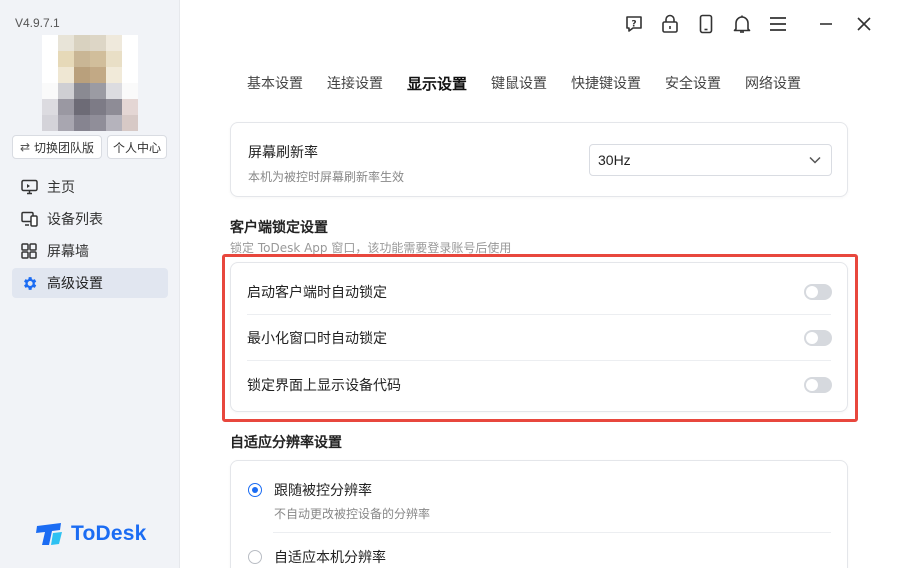  What do you see at coordinates (539, 292) in the screenshot?
I see `lock-row-on-startup: 启动客户端时自动锁定` at bounding box center [539, 292].